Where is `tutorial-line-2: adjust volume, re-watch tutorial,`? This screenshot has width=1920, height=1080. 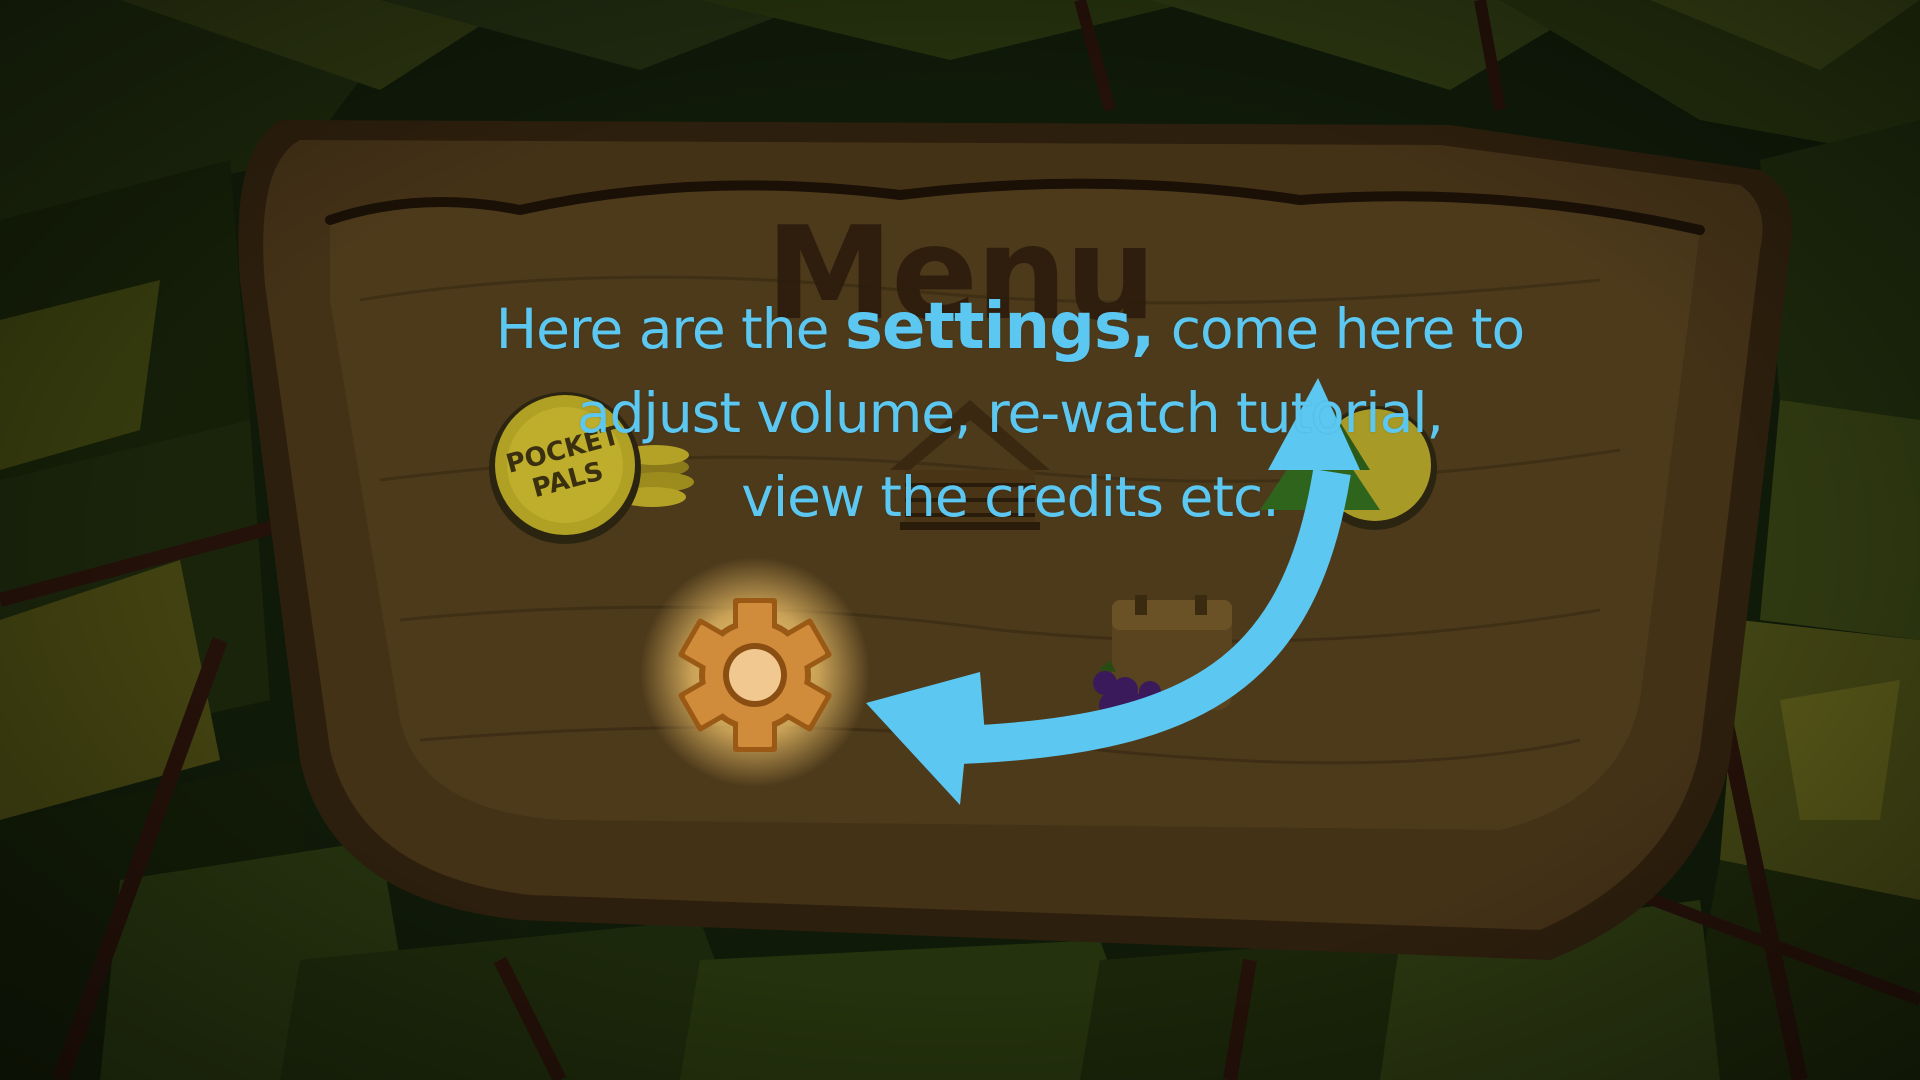 tutorial-line-2: adjust volume, re-watch tutorial, is located at coordinates (1010, 413).